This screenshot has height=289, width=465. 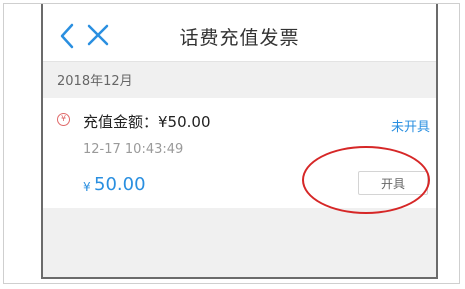 I want to click on currency-symbol: ¥, so click(x=87, y=187).